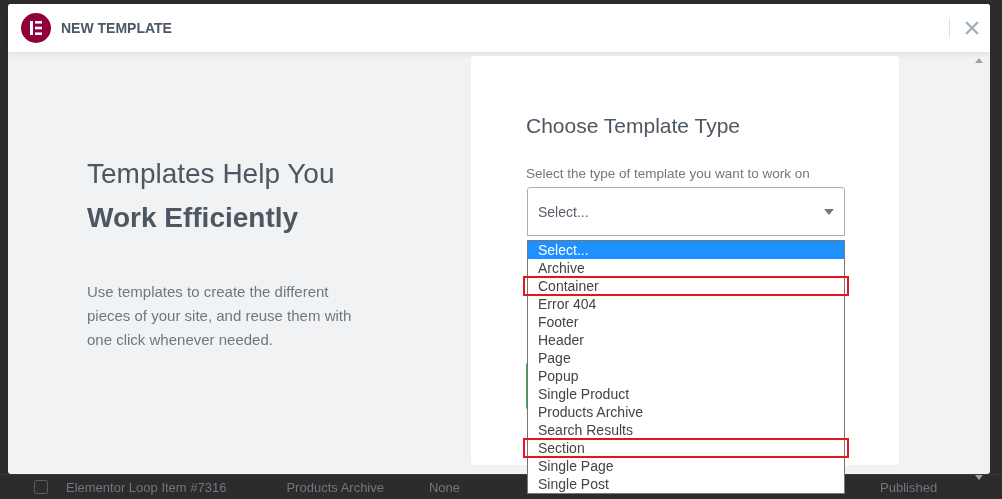 Image resolution: width=1002 pixels, height=499 pixels. I want to click on dropdown-option: Error 404, so click(686, 304).